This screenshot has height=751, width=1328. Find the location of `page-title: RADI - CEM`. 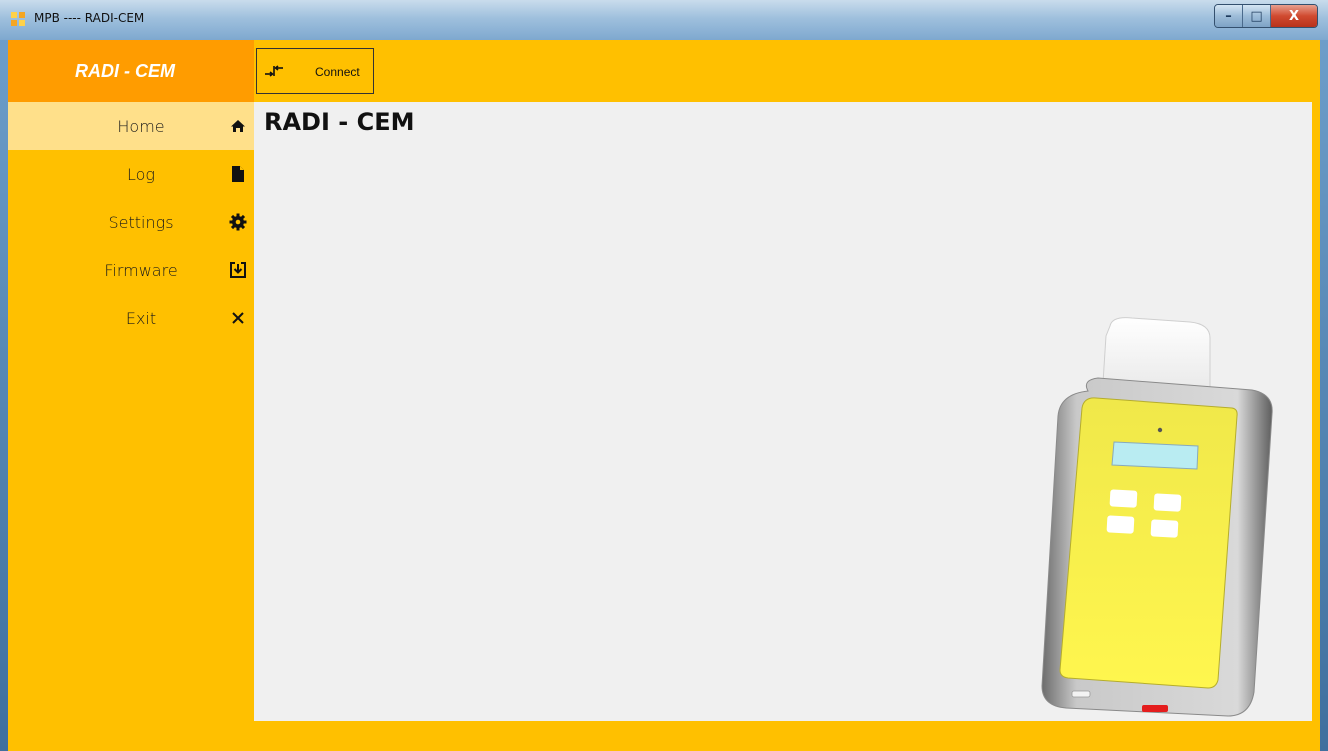

page-title: RADI - CEM is located at coordinates (339, 122).